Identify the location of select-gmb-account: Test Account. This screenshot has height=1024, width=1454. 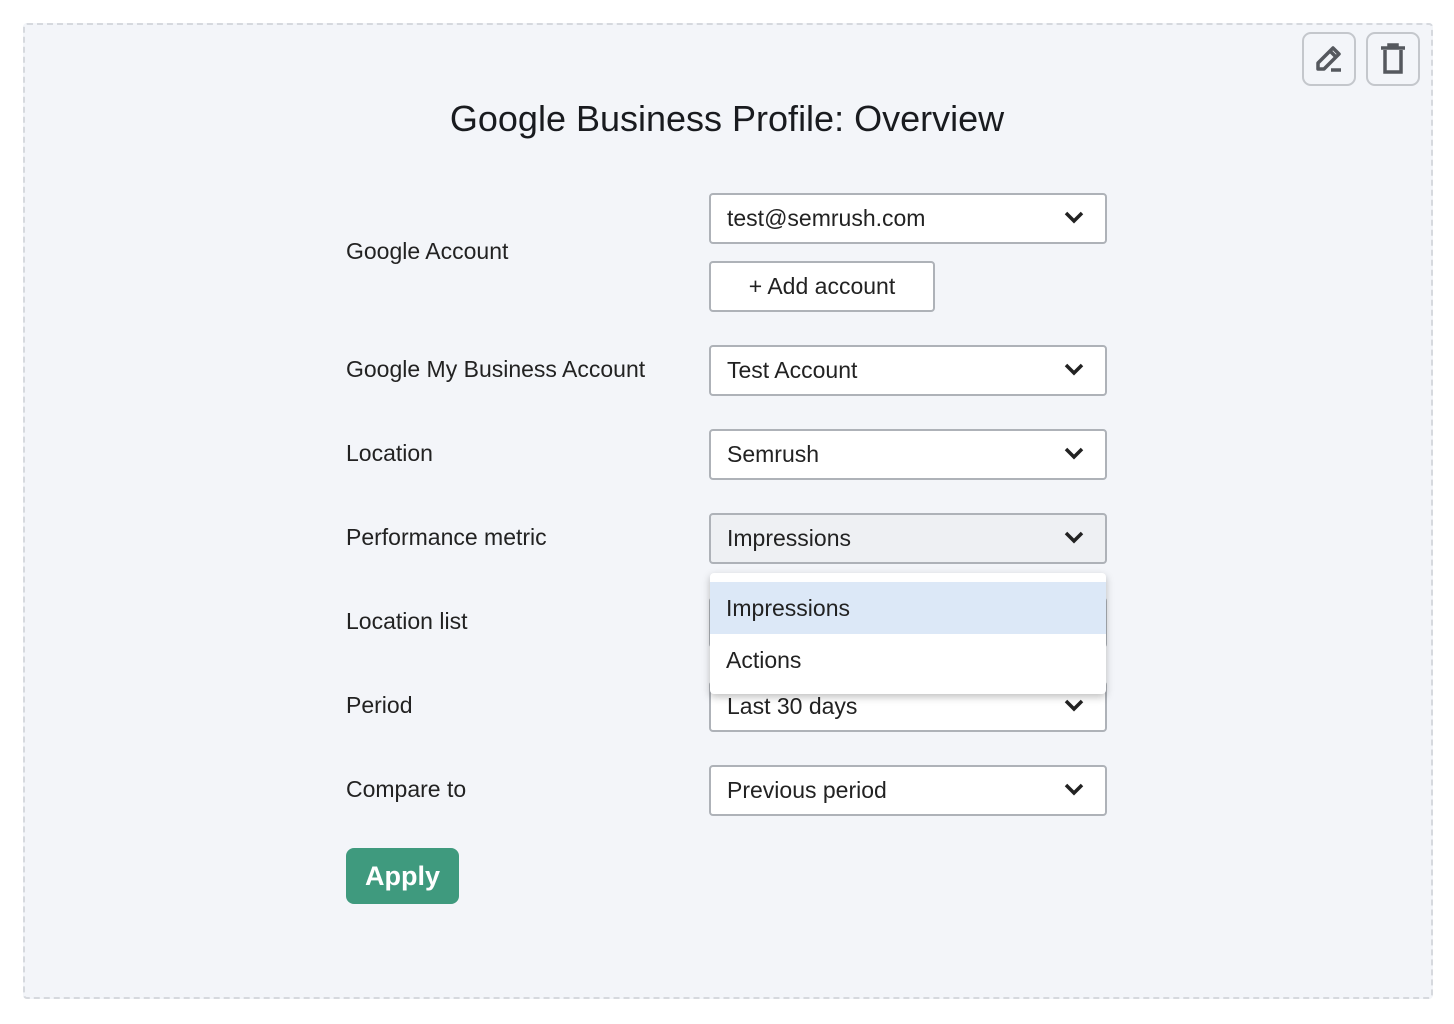
(908, 370).